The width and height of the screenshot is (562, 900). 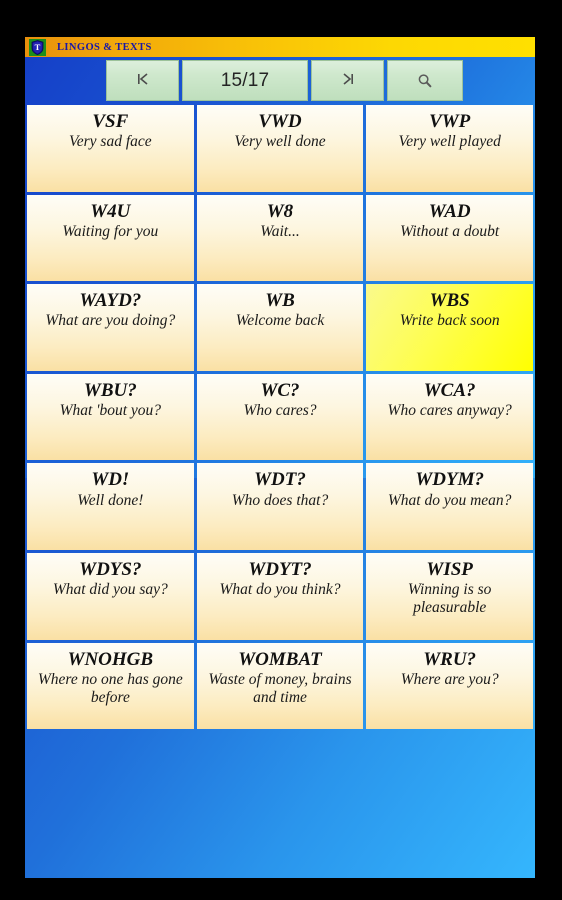 What do you see at coordinates (280, 590) in the screenshot?
I see `lingo-card-meaning: What do you think?` at bounding box center [280, 590].